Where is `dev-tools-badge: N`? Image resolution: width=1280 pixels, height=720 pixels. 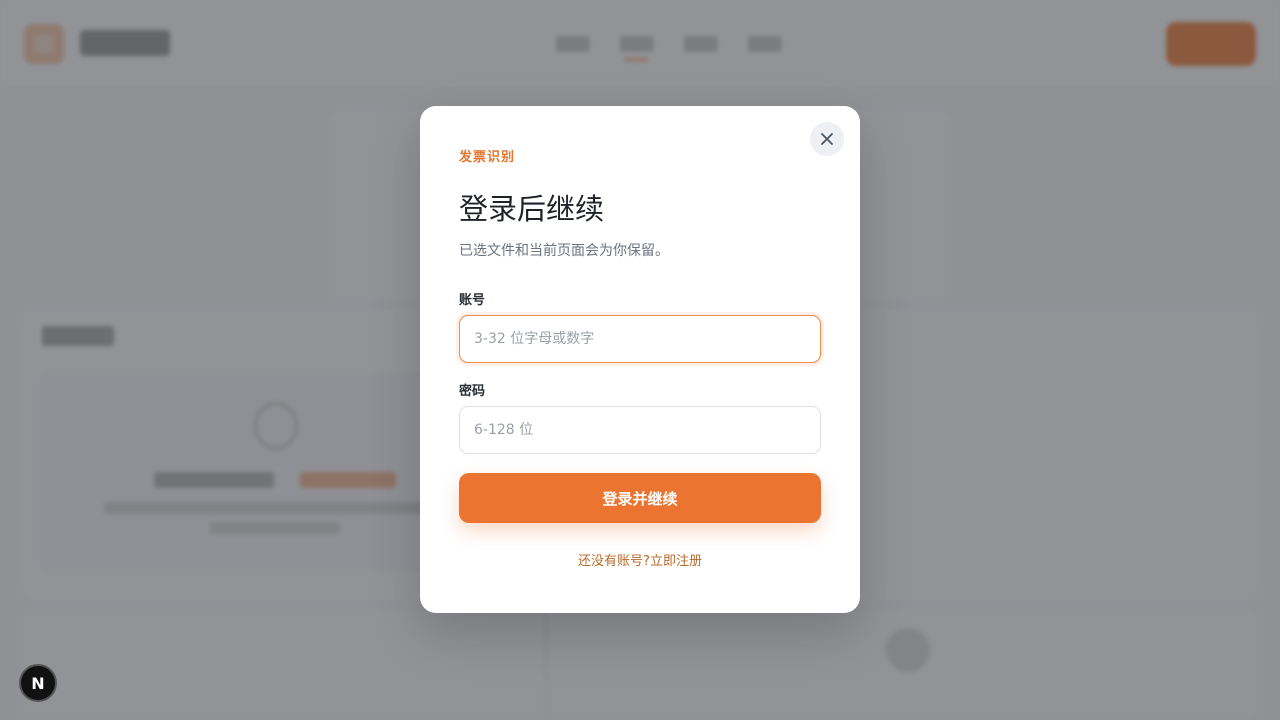 dev-tools-badge: N is located at coordinates (38, 683).